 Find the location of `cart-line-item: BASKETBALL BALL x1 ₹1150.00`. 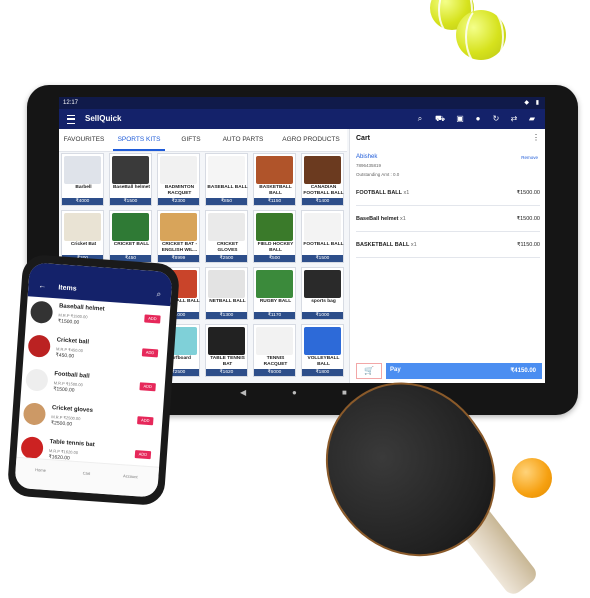

cart-line-item: BASKETBALL BALL x1 ₹1150.00 is located at coordinates (448, 245).